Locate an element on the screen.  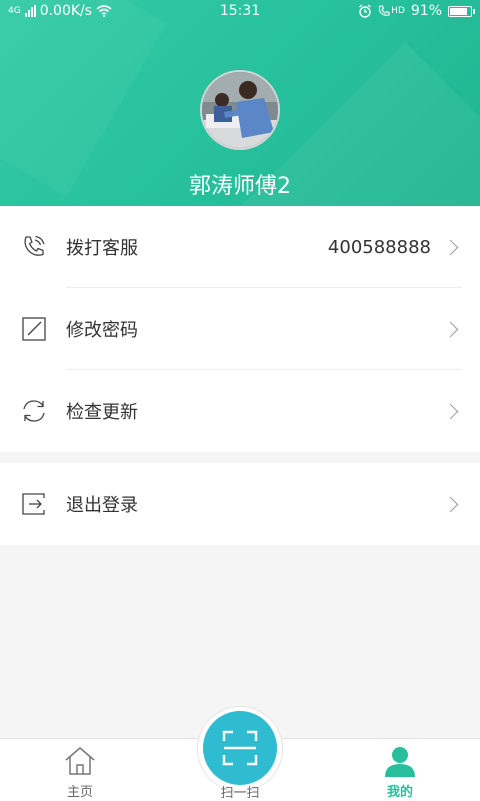
scan-label: 扫一扫 is located at coordinates (240, 793).